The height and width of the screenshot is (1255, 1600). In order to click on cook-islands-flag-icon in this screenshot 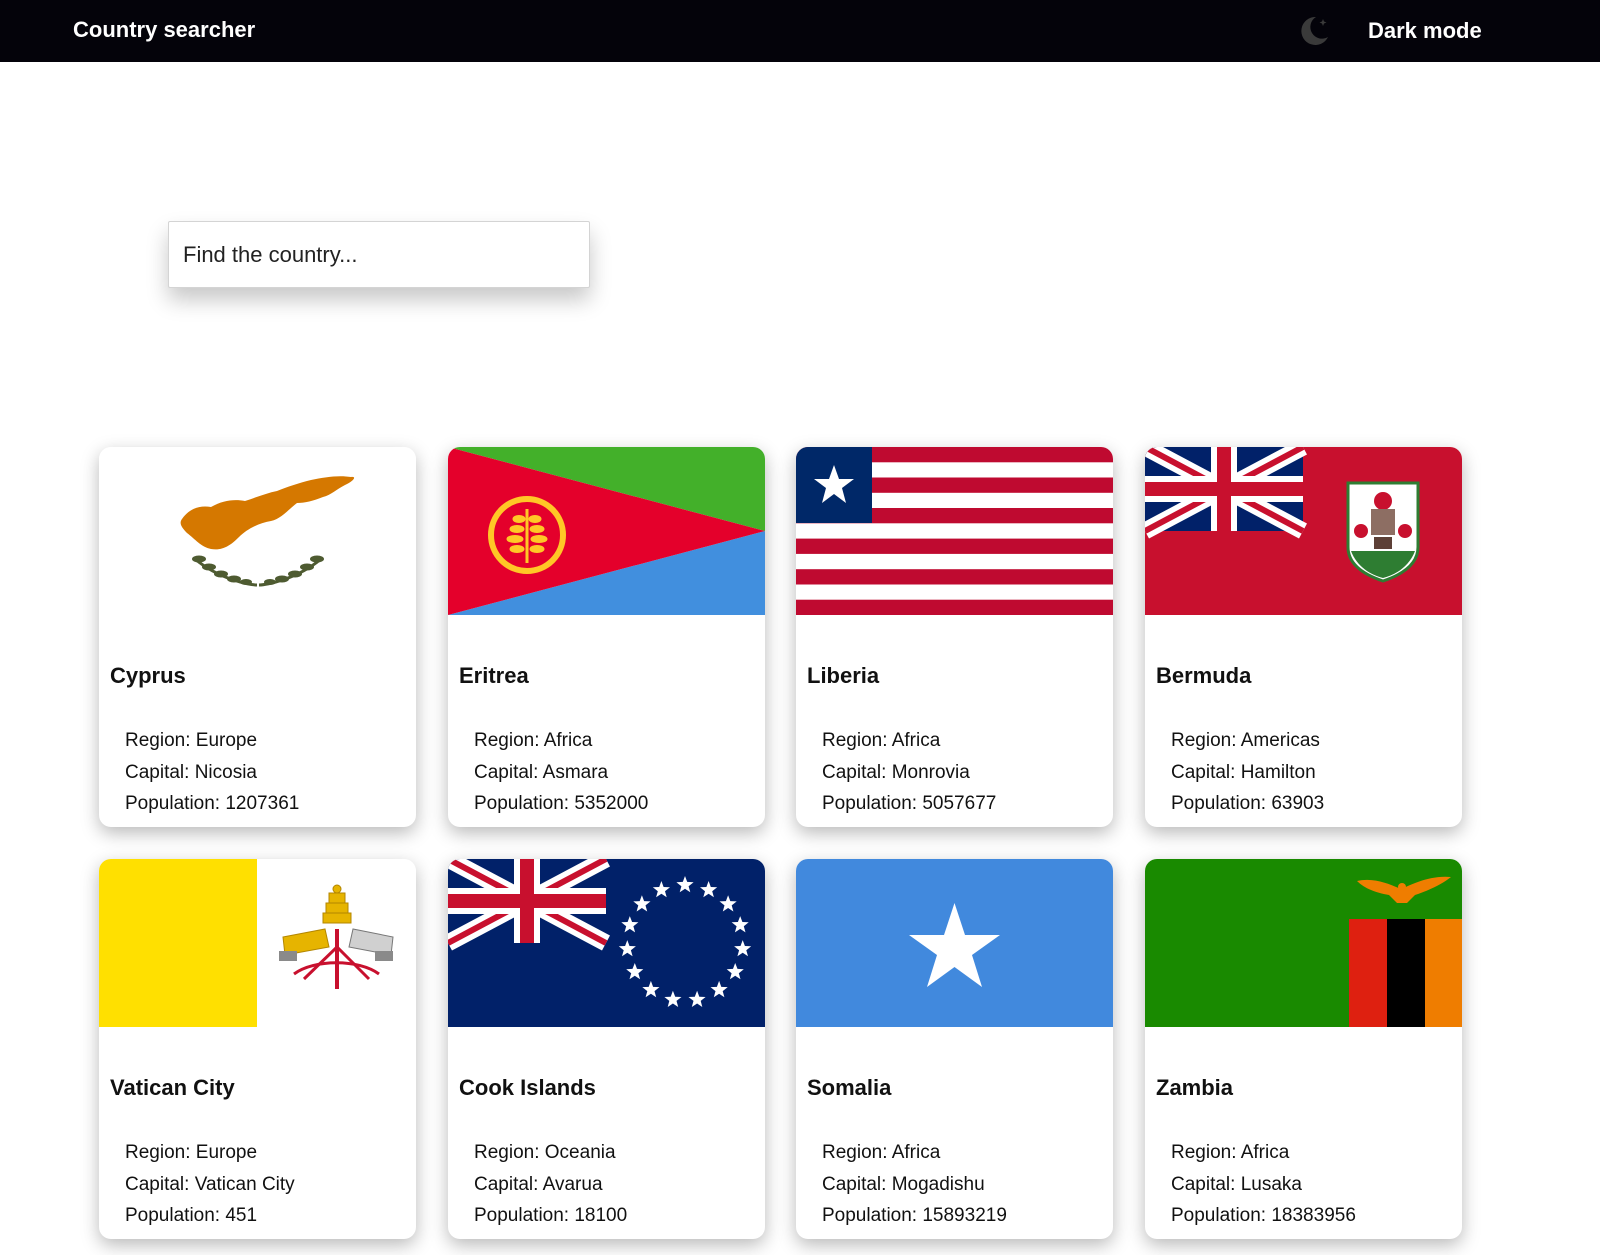, I will do `click(606, 943)`.